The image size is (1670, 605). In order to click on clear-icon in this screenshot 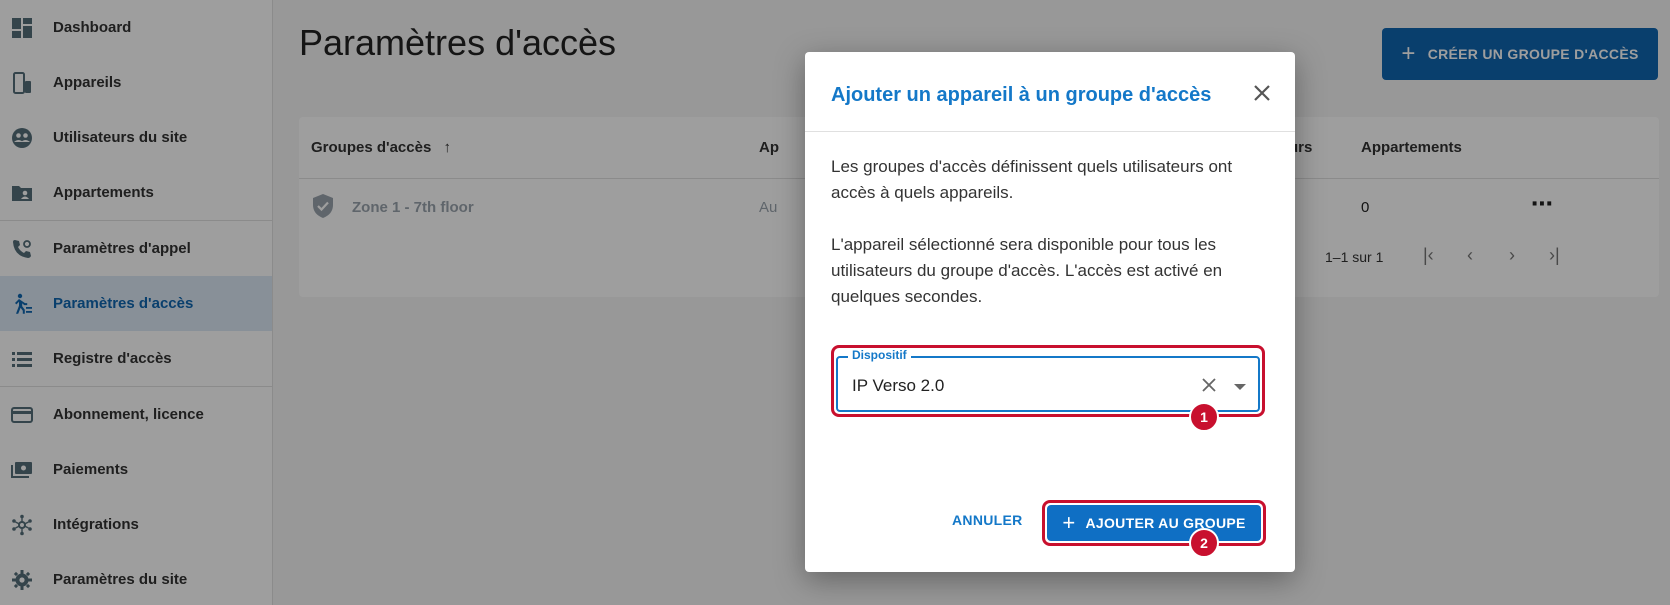, I will do `click(1209, 385)`.